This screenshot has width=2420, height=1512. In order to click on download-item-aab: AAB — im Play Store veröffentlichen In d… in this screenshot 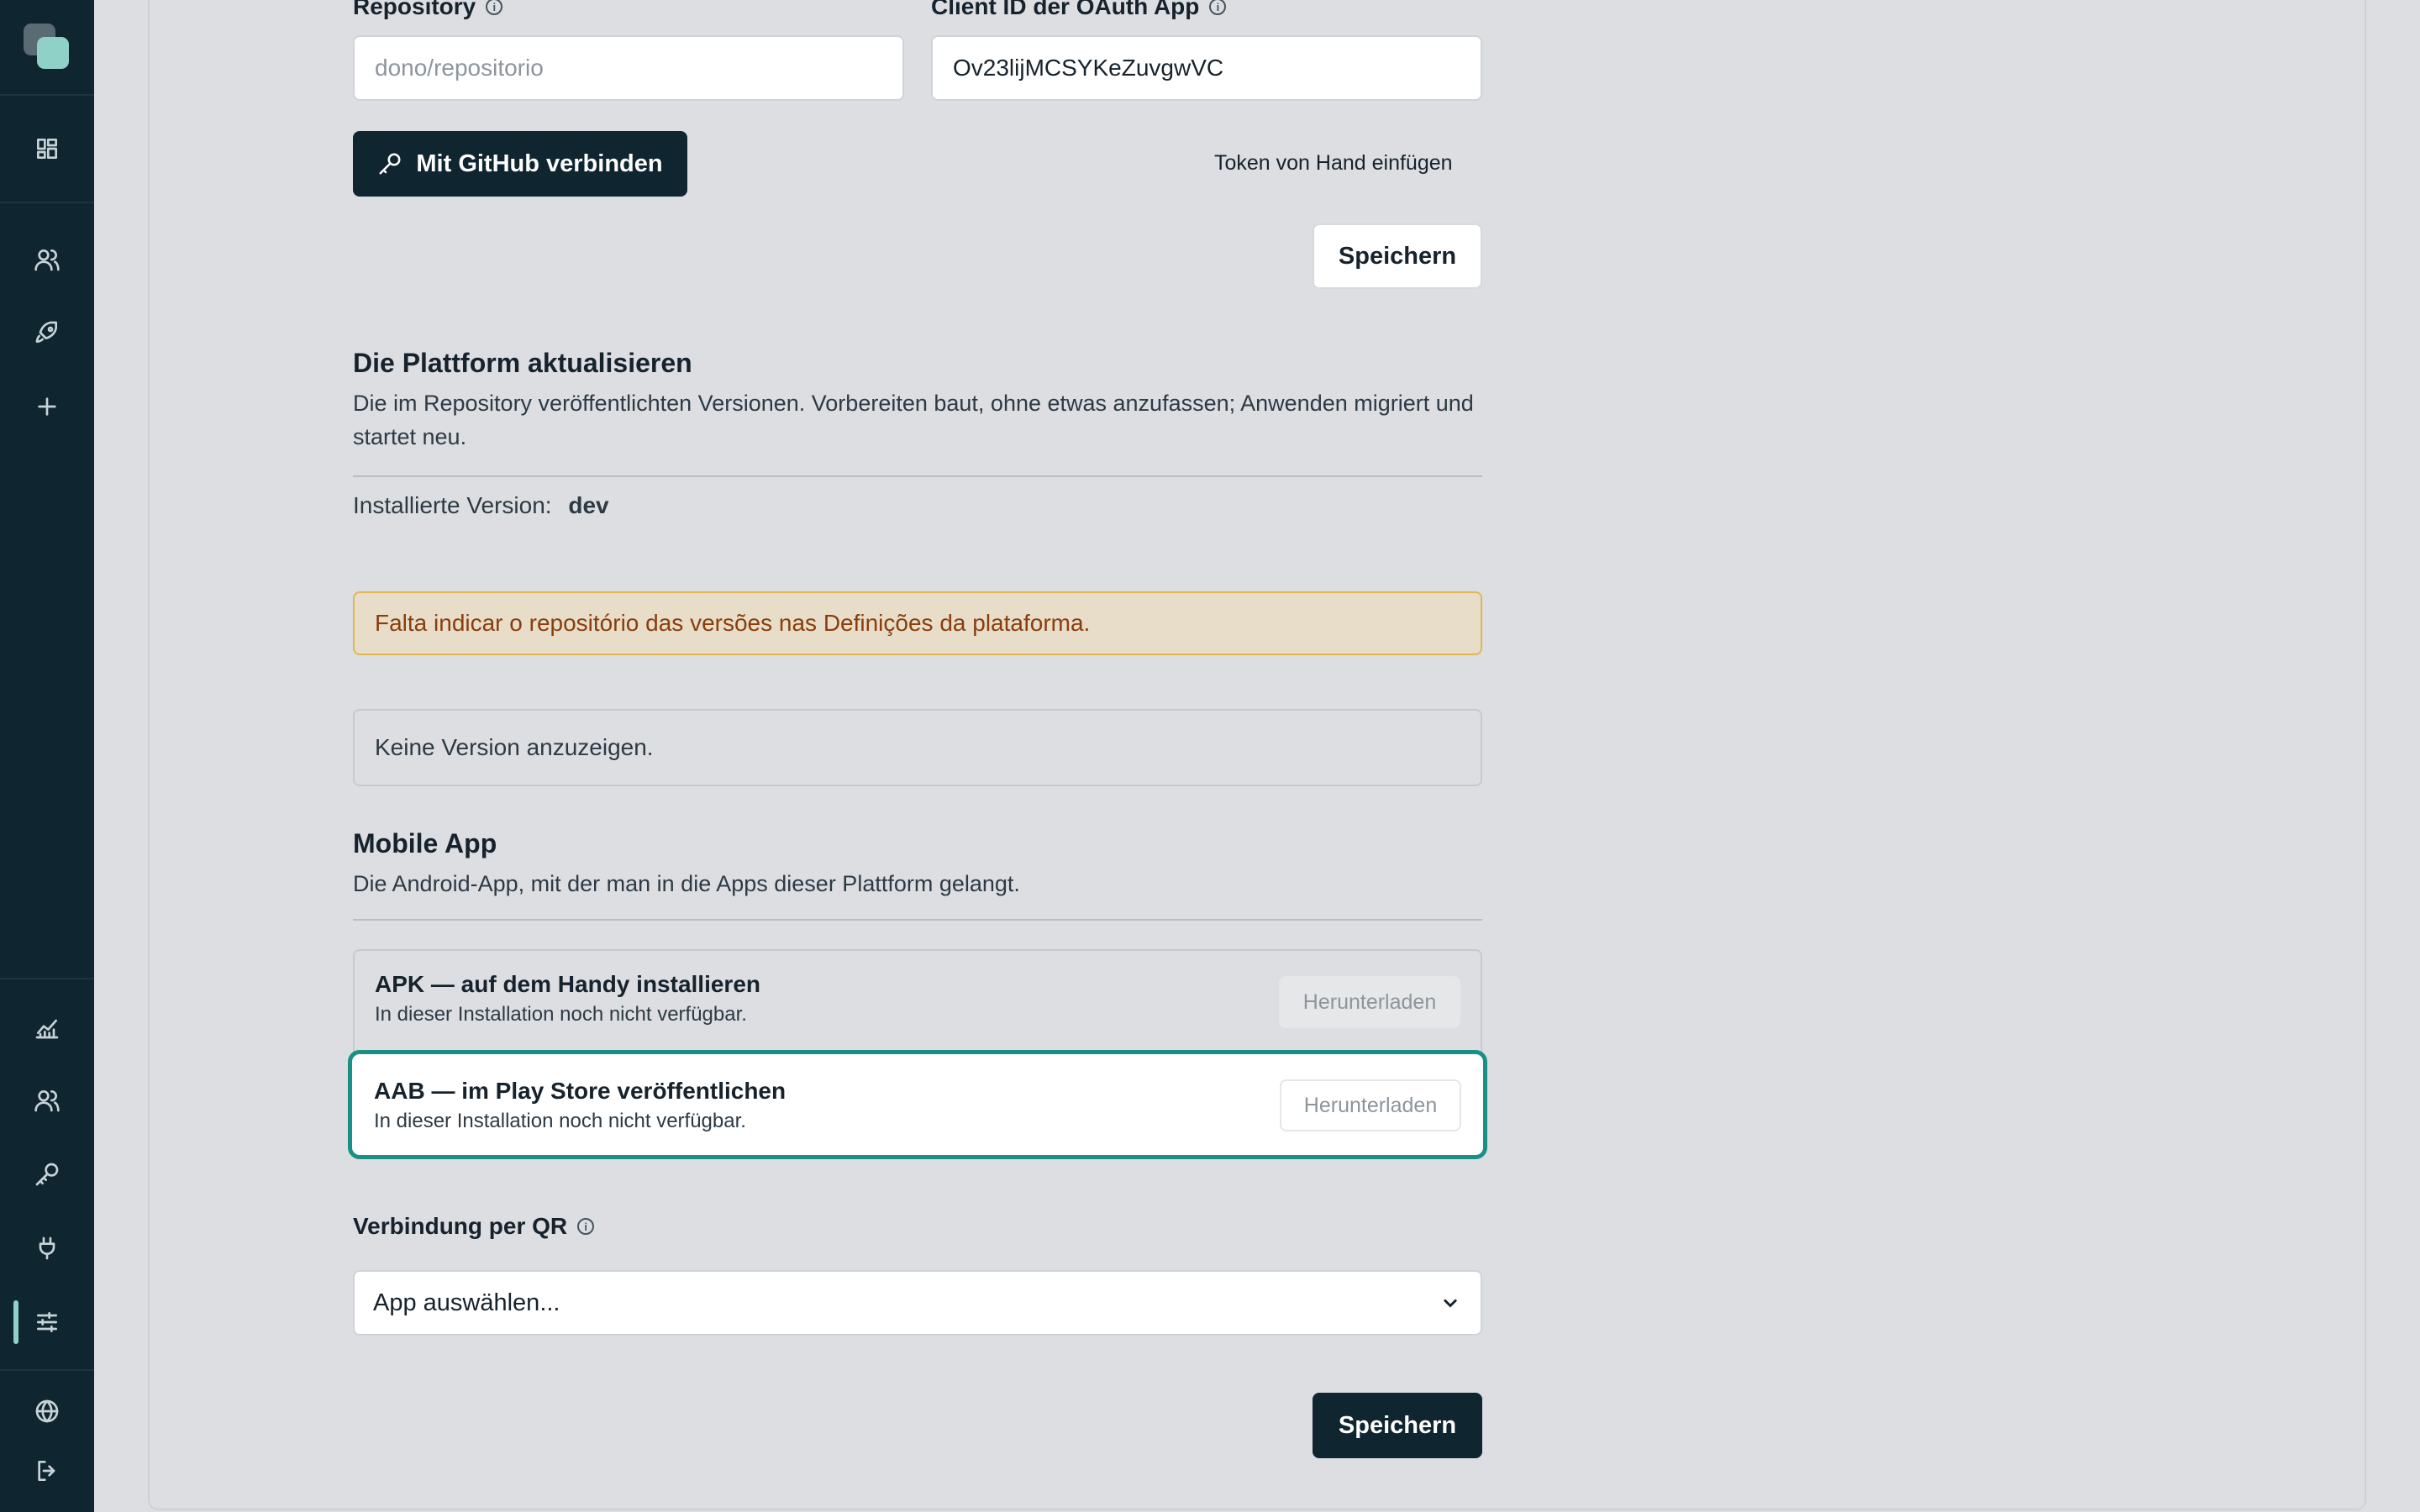, I will do `click(917, 1104)`.